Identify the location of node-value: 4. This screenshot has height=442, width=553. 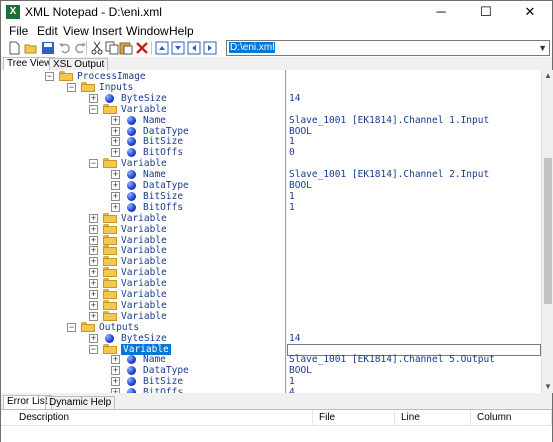
(414, 390).